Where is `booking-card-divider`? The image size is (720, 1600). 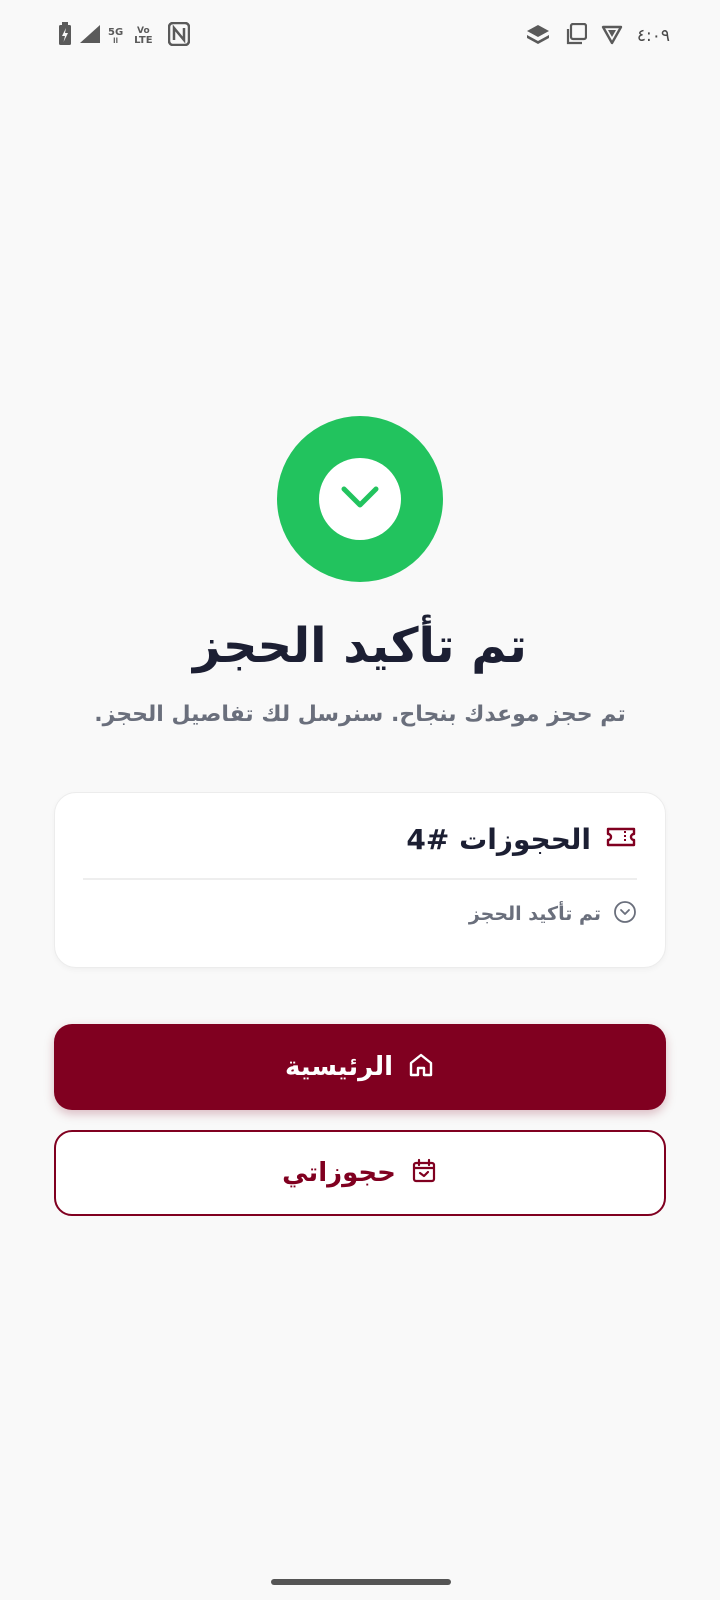 booking-card-divider is located at coordinates (360, 879).